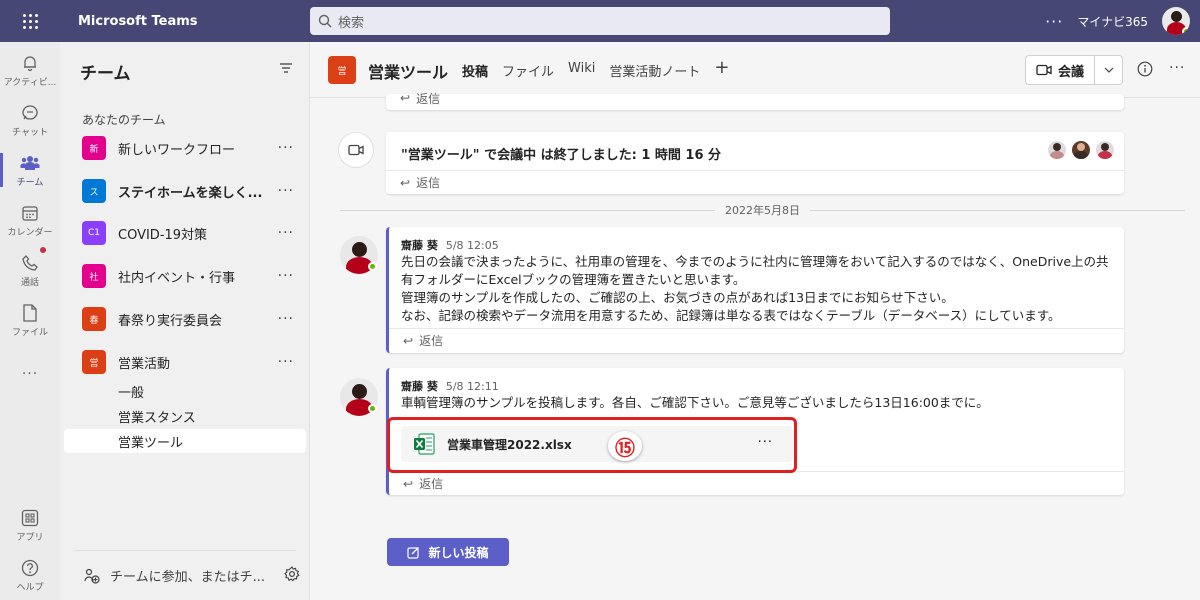  What do you see at coordinates (286, 70) in the screenshot?
I see `filter-icon` at bounding box center [286, 70].